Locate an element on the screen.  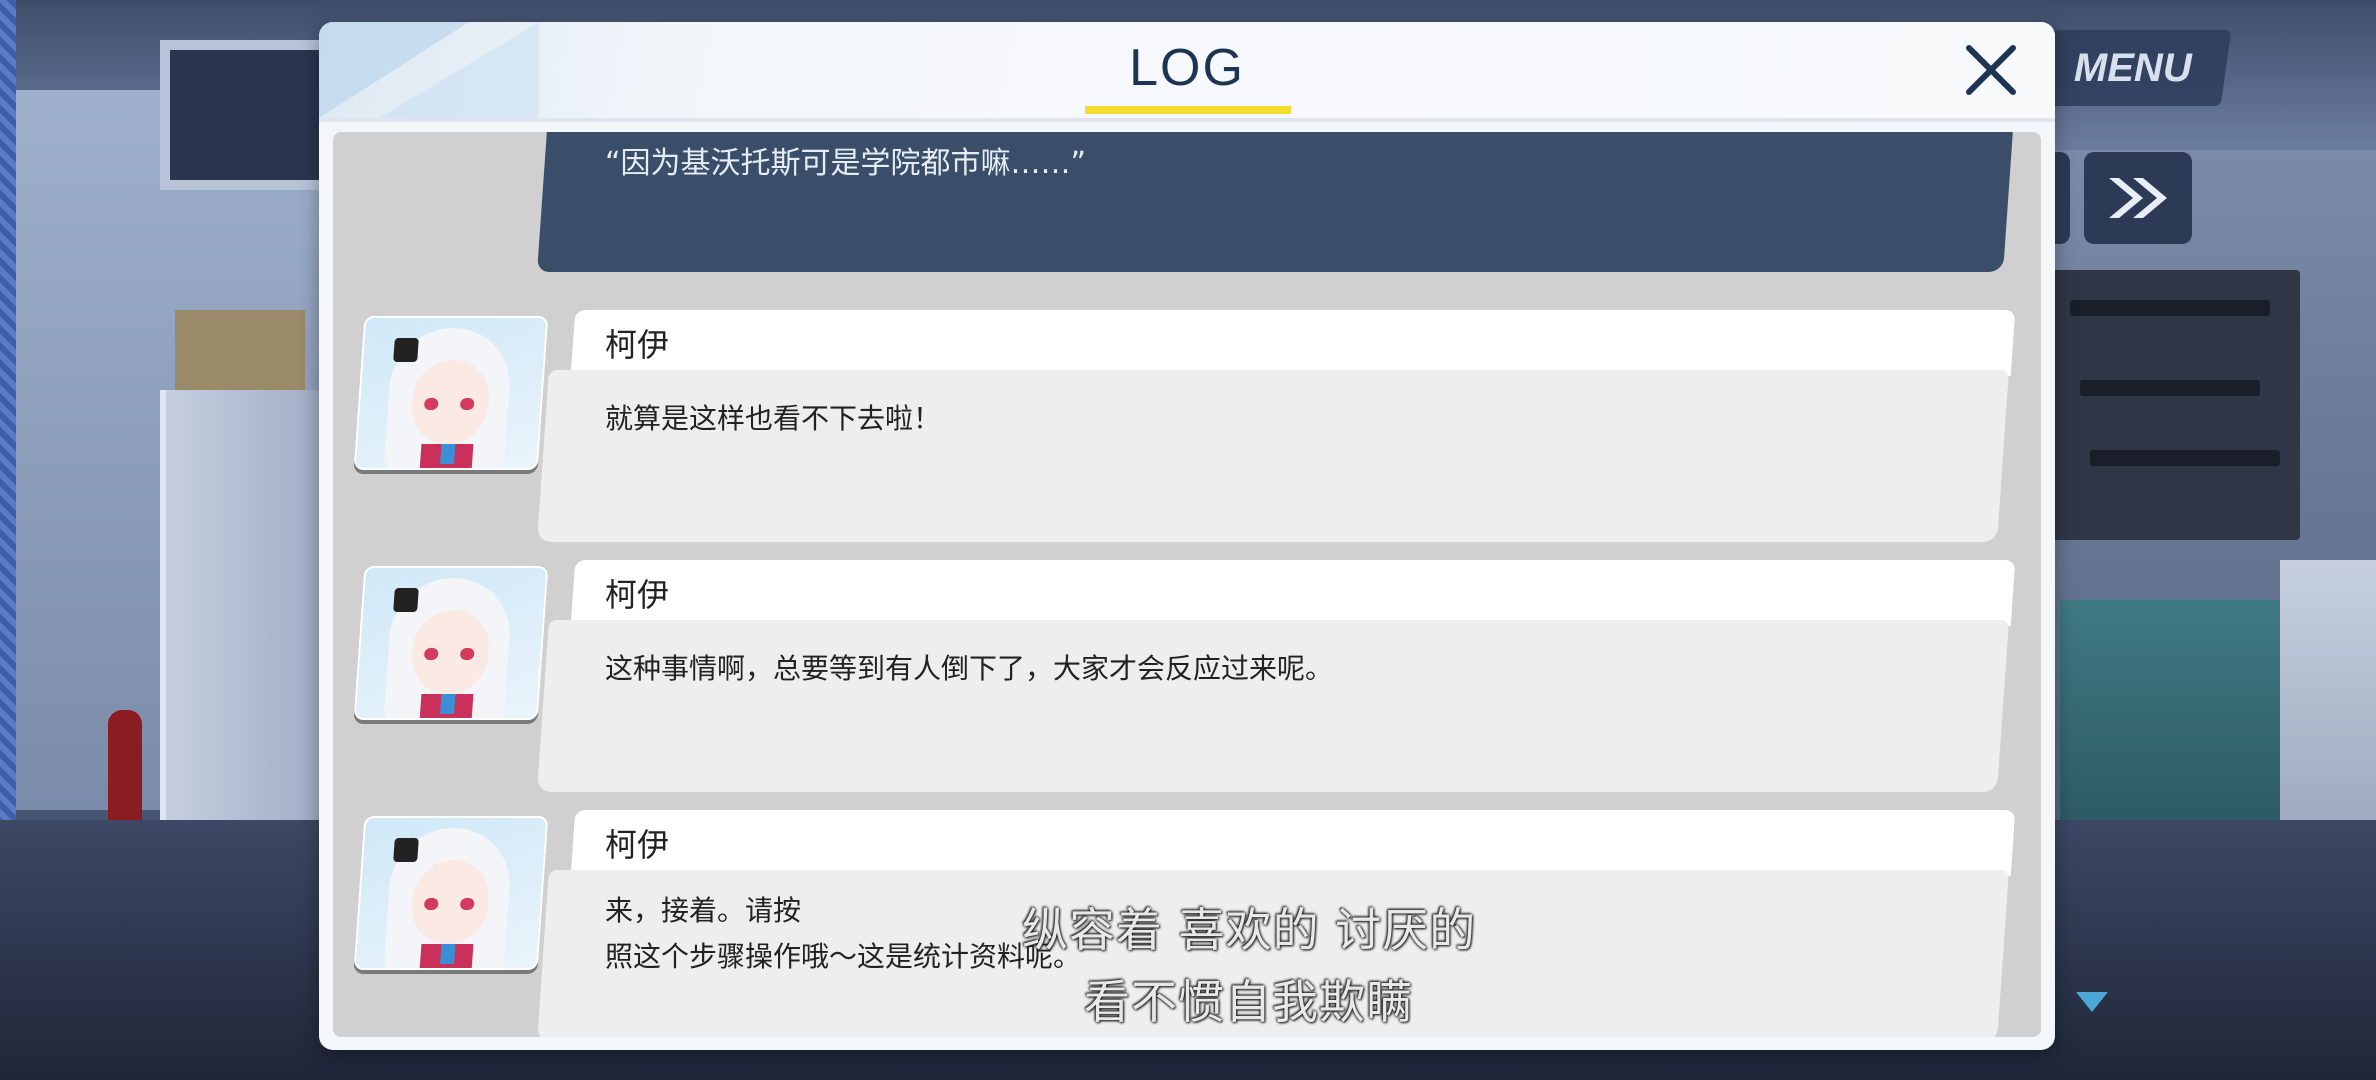
close-icon is located at coordinates (1991, 70).